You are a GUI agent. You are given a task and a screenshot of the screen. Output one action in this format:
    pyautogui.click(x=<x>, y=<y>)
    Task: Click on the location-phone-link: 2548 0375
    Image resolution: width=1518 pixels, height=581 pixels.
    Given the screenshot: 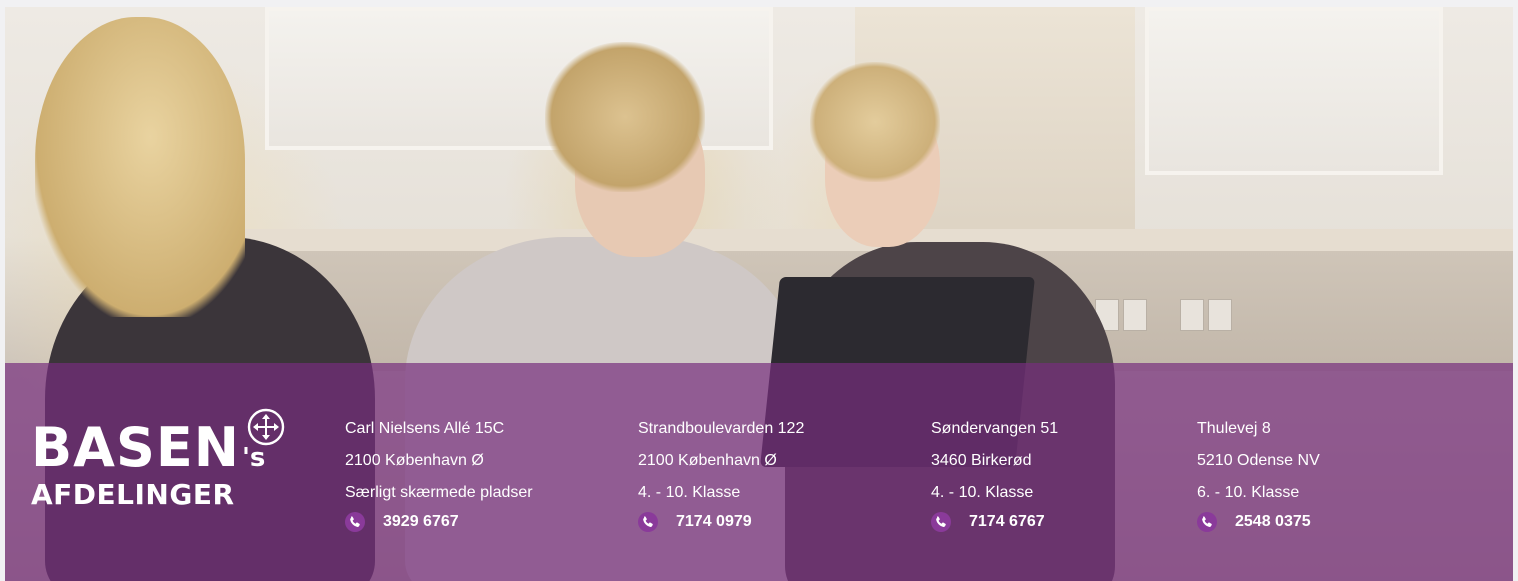 What is the action you would take?
    pyautogui.click(x=1258, y=522)
    